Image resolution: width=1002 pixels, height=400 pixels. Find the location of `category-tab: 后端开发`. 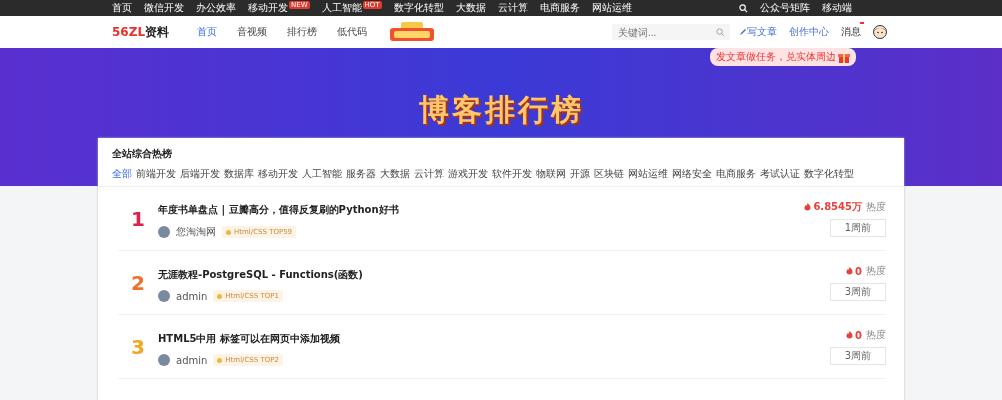

category-tab: 后端开发 is located at coordinates (200, 174).